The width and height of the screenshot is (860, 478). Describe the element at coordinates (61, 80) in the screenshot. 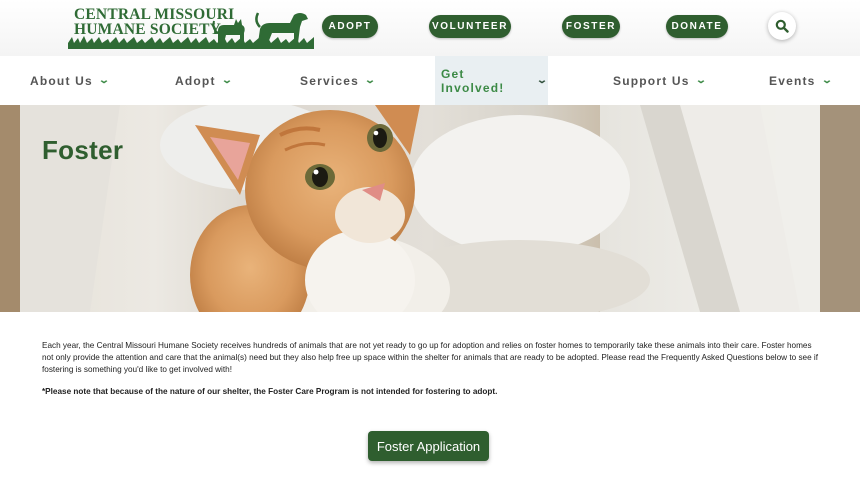

I see `nav-item-label: About Us` at that location.